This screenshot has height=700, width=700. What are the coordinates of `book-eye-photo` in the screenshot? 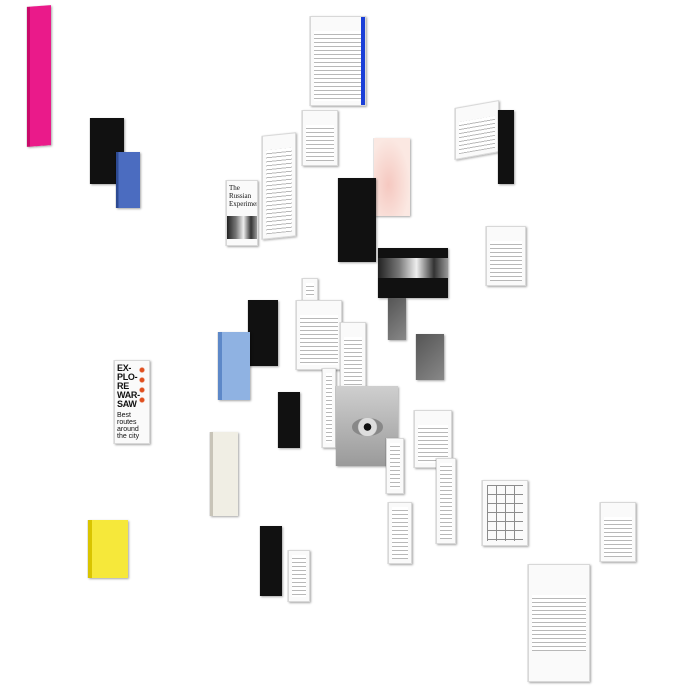 It's located at (367, 427).